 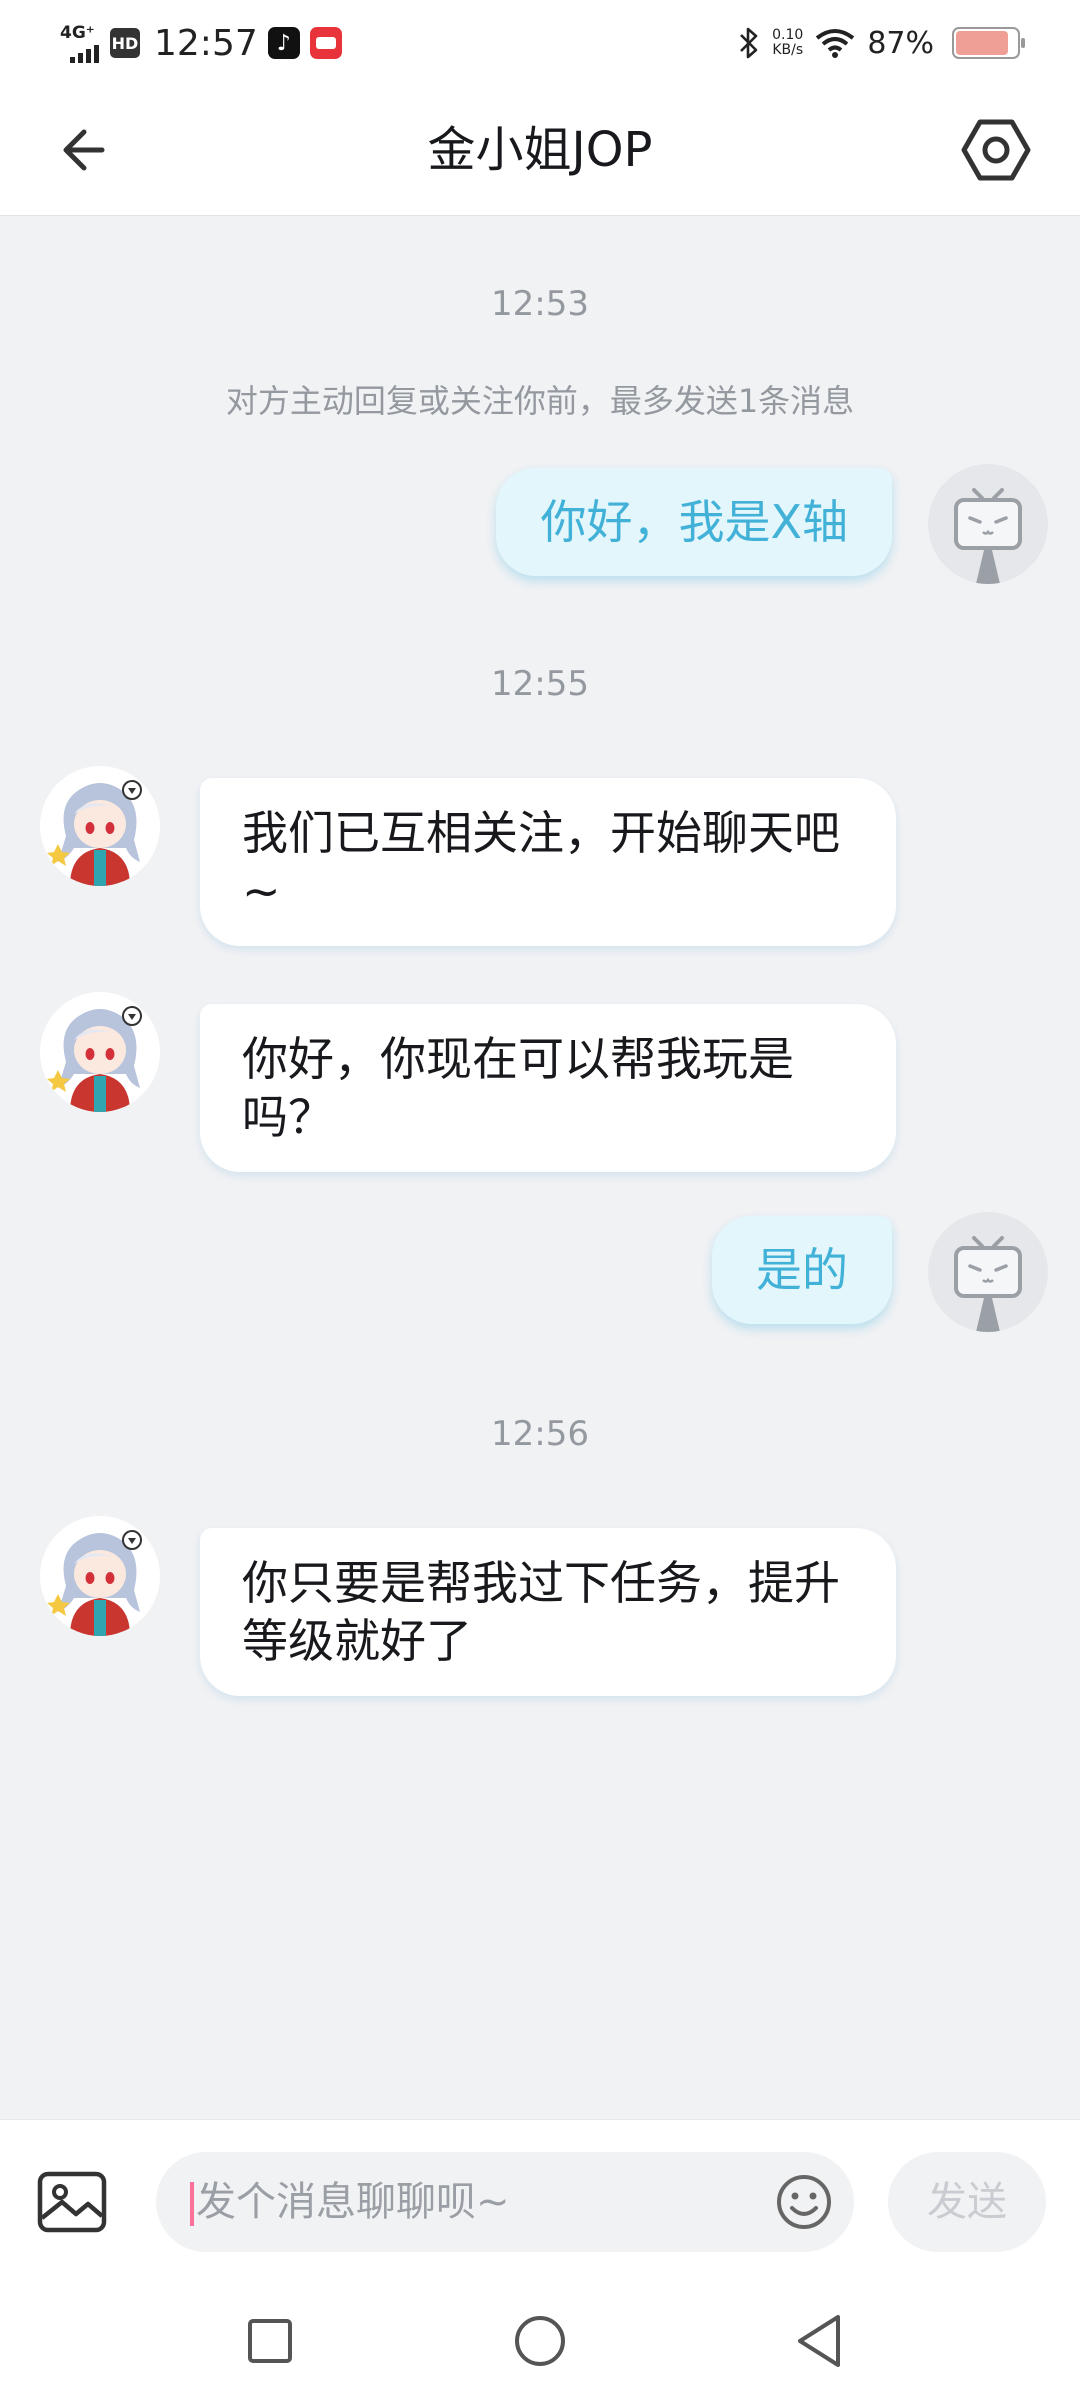 I want to click on tiktok-icon: ♪, so click(x=283, y=43).